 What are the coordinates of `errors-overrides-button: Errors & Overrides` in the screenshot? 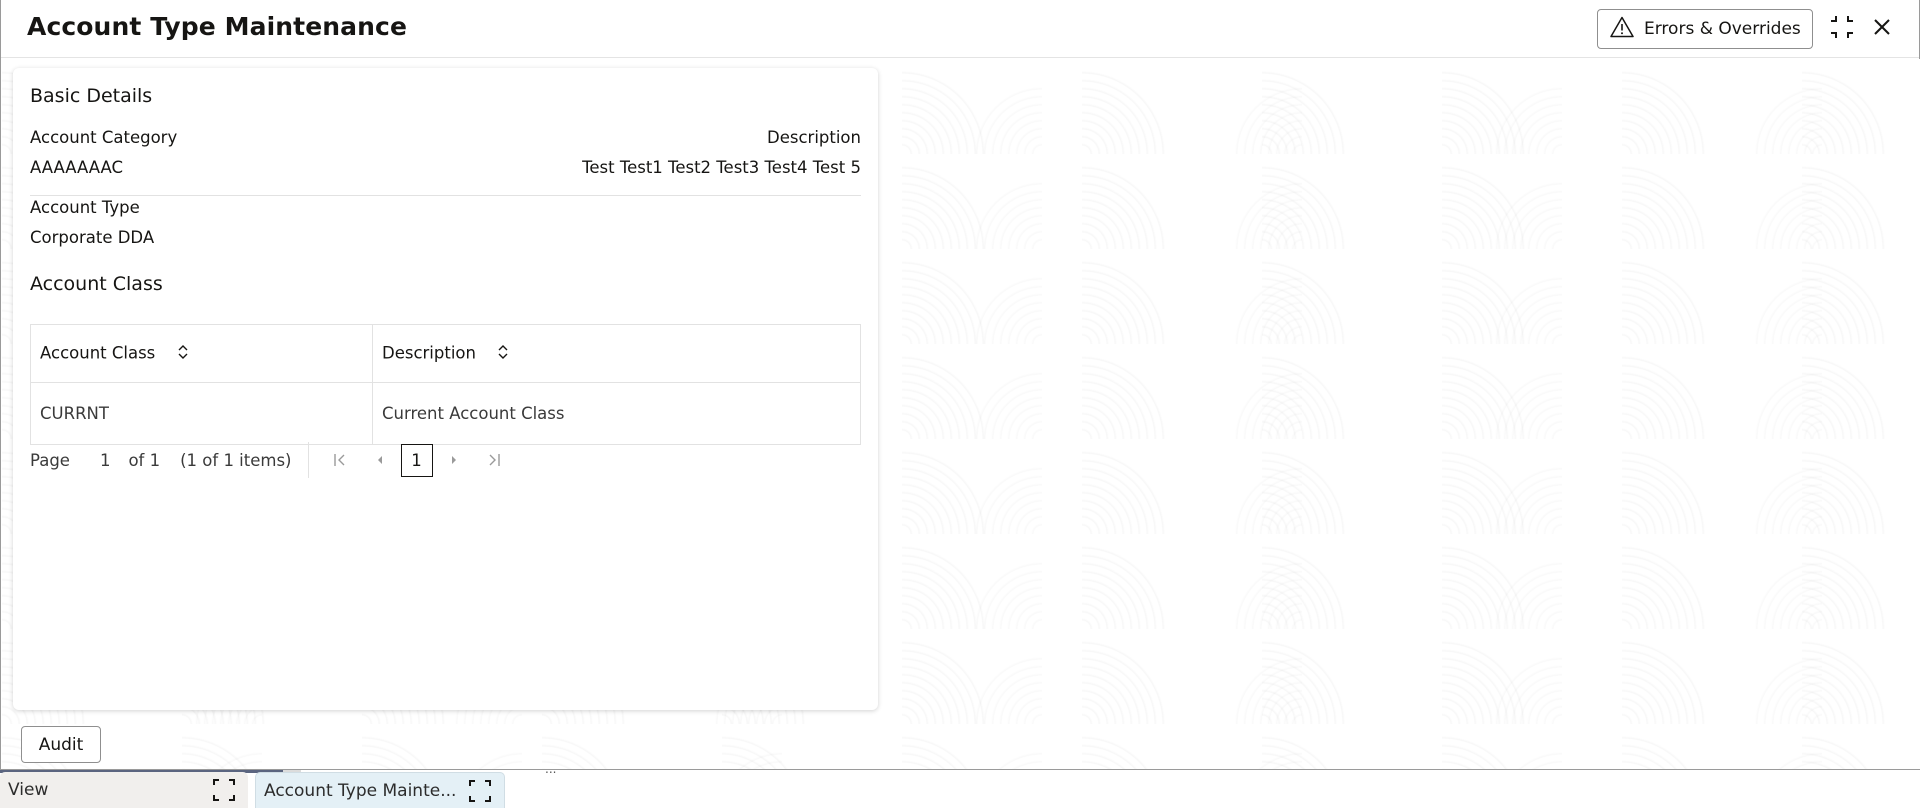 It's located at (1705, 29).